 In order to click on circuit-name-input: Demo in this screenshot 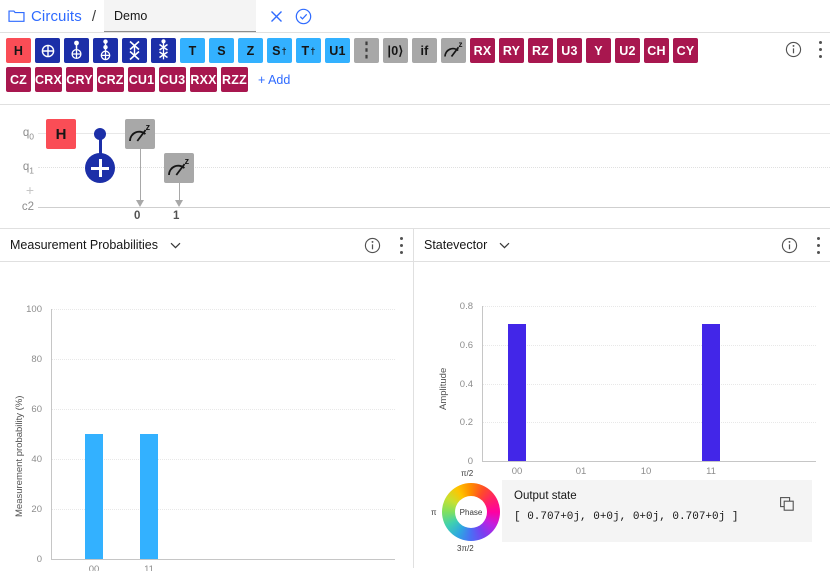, I will do `click(179, 16)`.